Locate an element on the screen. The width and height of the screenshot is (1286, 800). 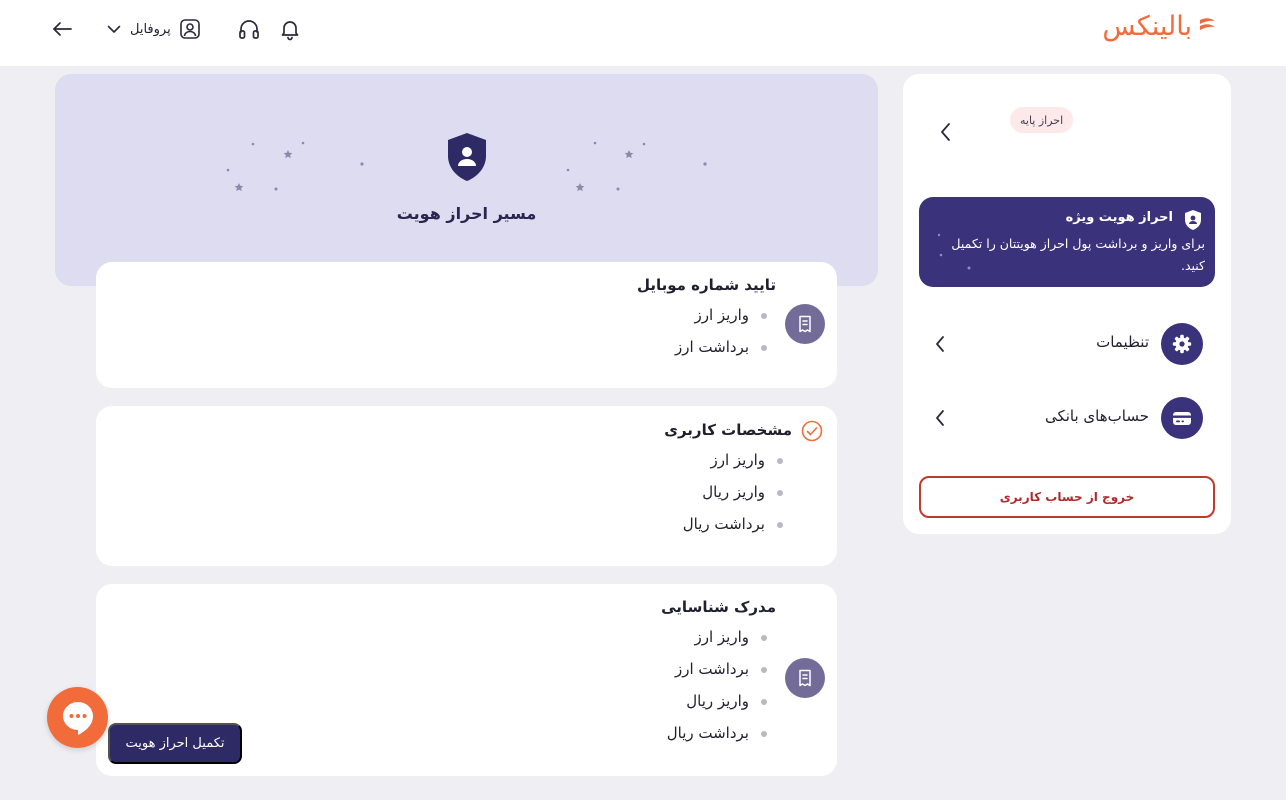
brand-logo: بالینکس is located at coordinates (1160, 26).